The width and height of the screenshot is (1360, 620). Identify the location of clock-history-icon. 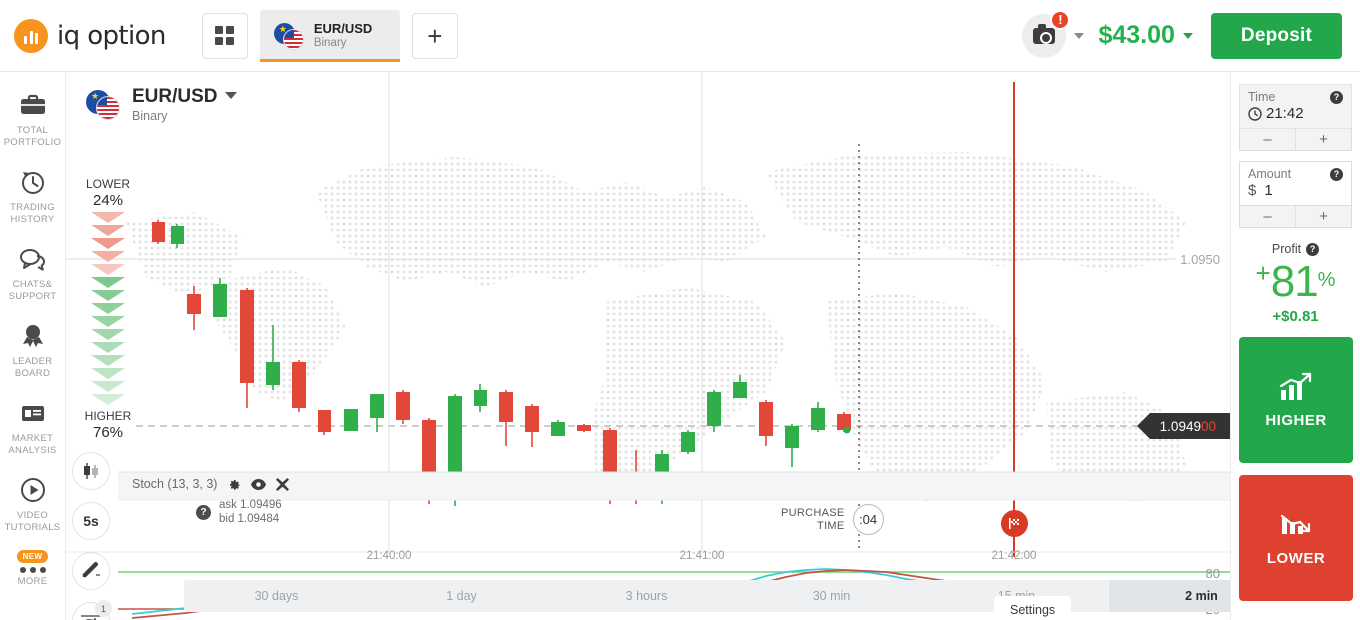
(33, 182).